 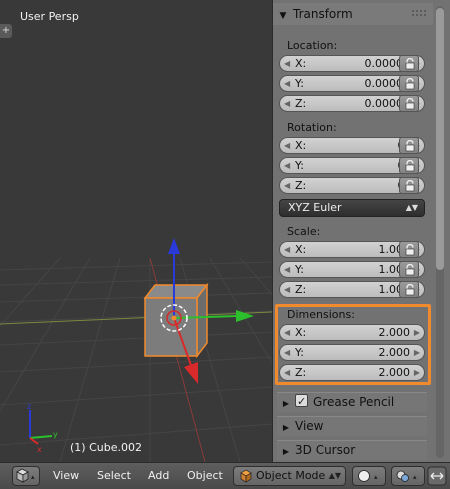 I want to click on lock-location-y-toggle, so click(x=409, y=83).